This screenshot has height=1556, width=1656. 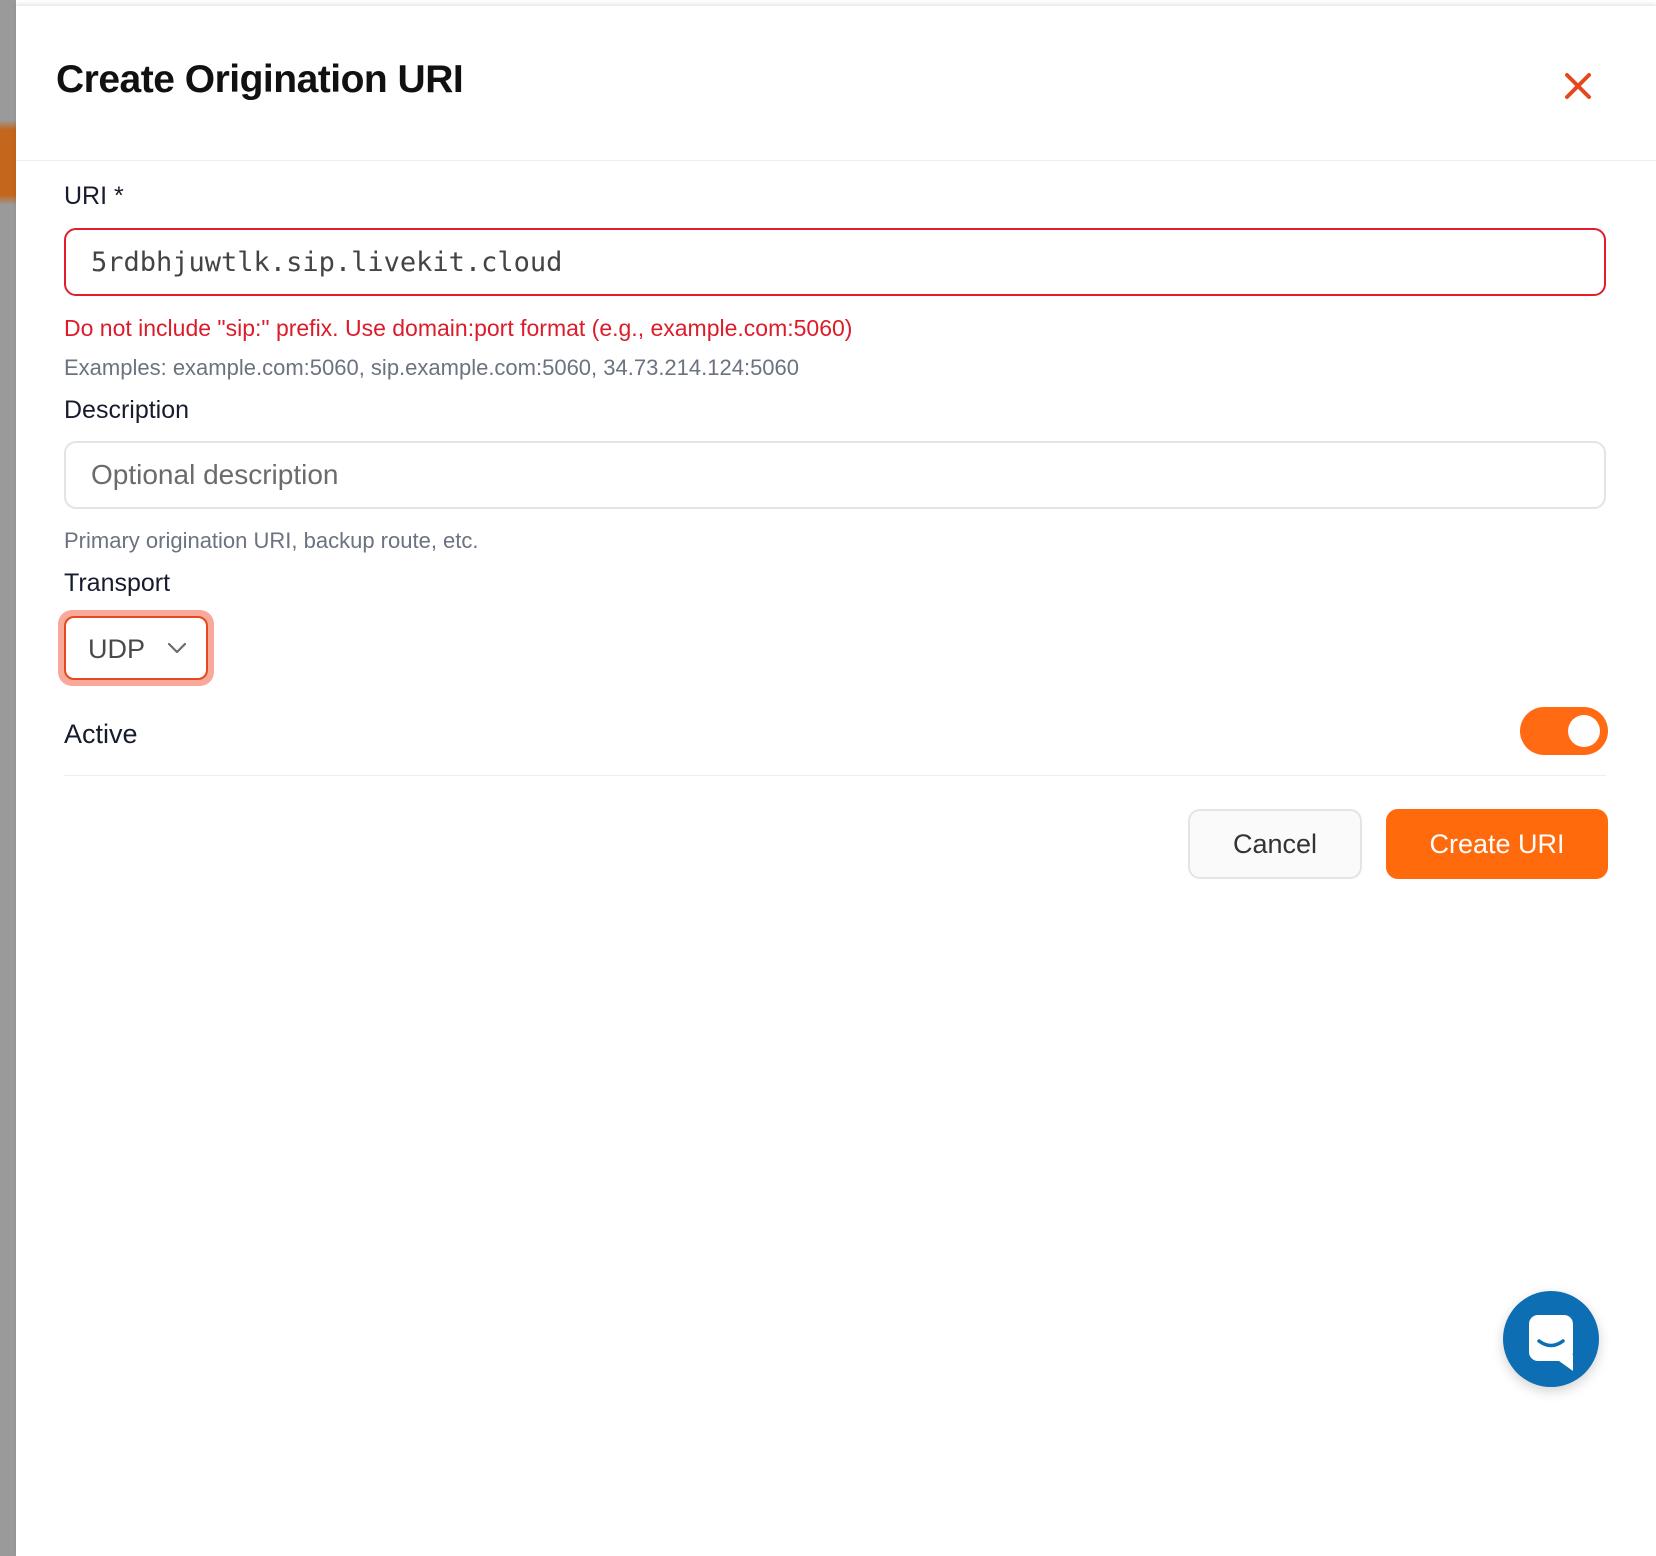 I want to click on divider, so click(x=835, y=775).